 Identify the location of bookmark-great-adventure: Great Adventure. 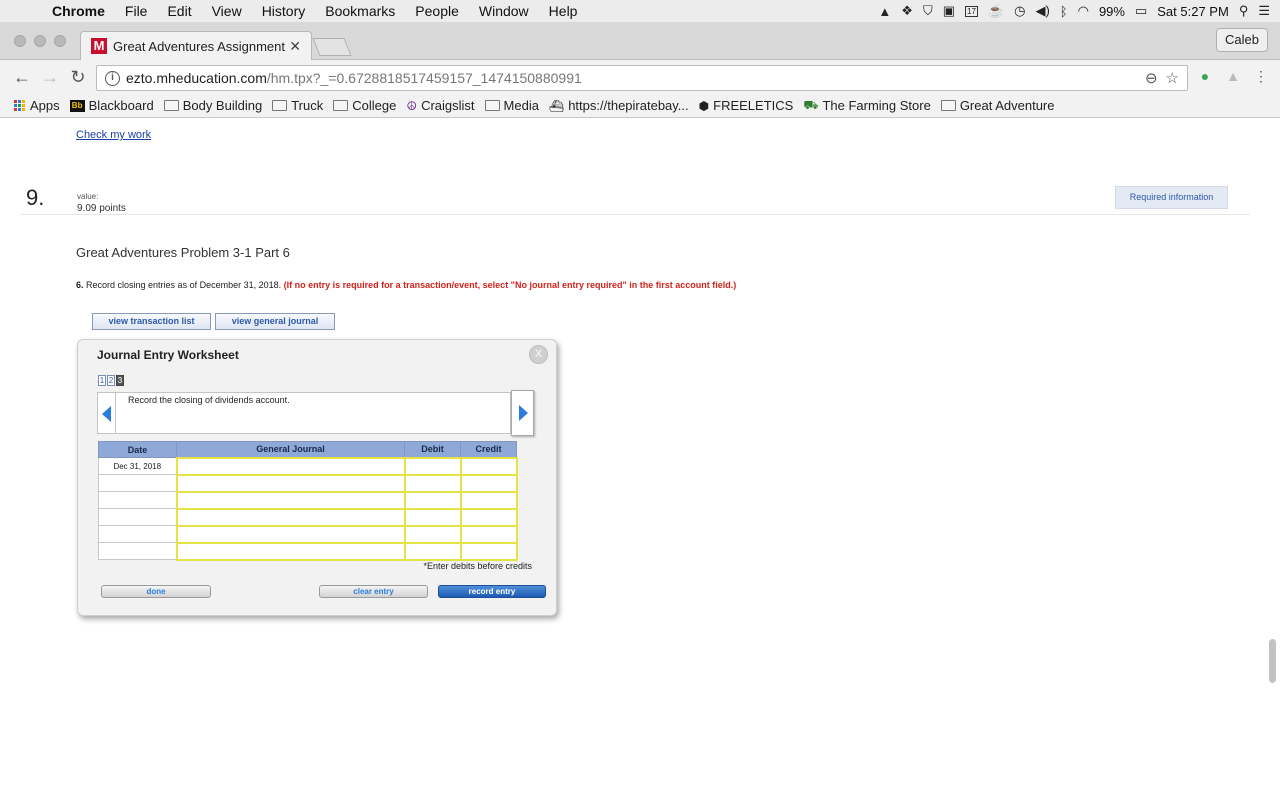
(997, 105).